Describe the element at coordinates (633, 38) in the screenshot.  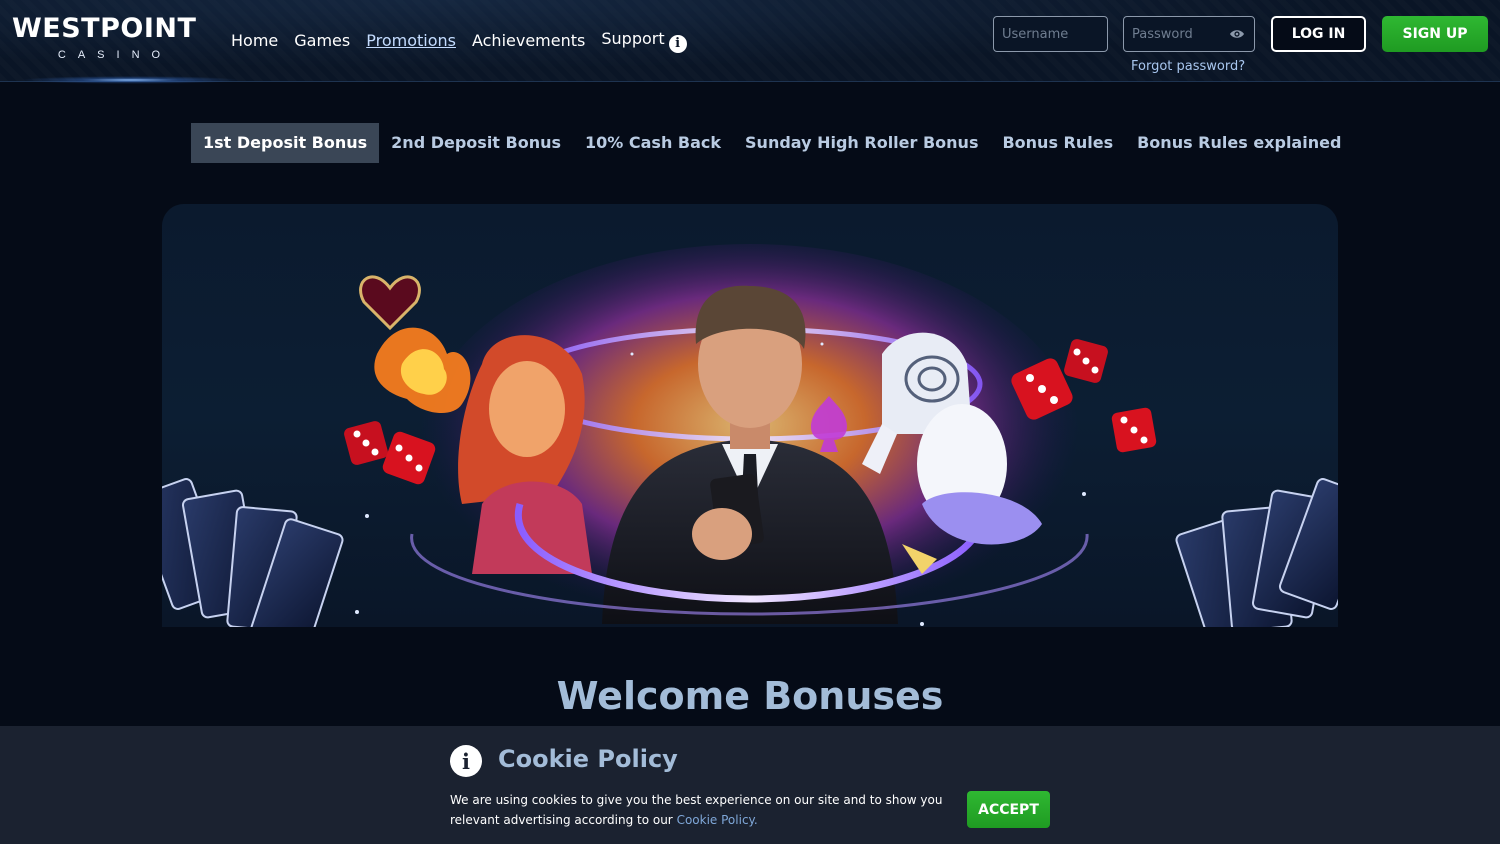
I see `nav-support-label: Support` at that location.